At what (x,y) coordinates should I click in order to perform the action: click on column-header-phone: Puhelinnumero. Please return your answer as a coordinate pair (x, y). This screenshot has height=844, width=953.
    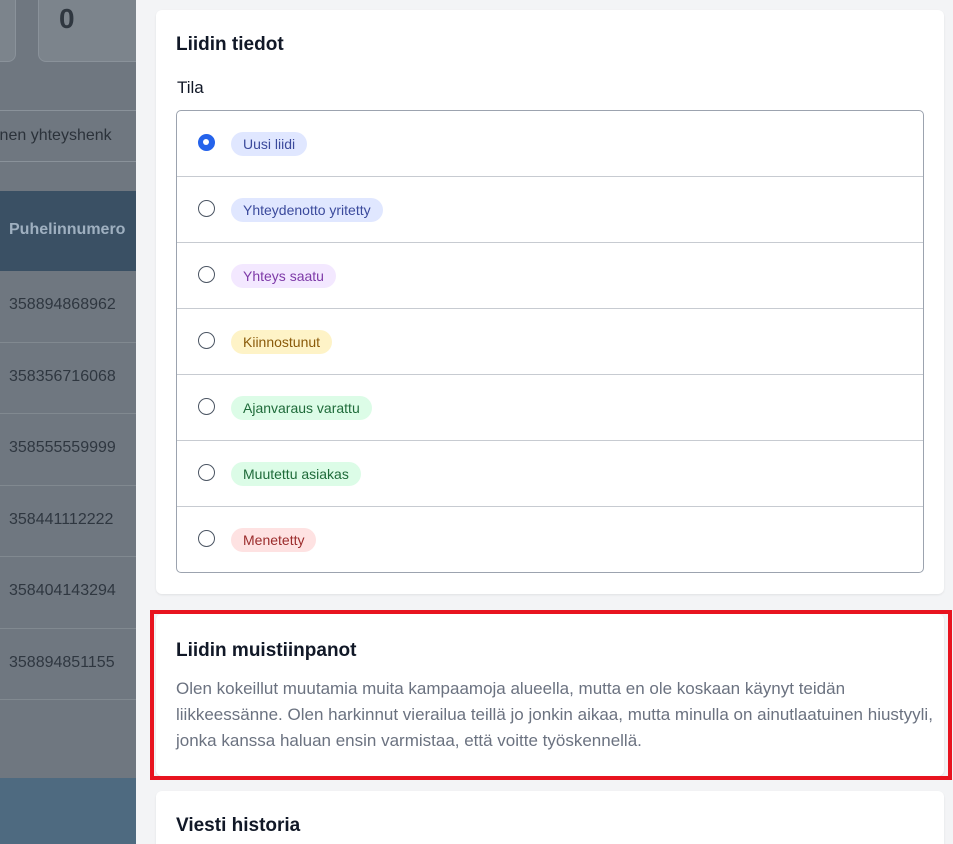
    Looking at the image, I should click on (67, 229).